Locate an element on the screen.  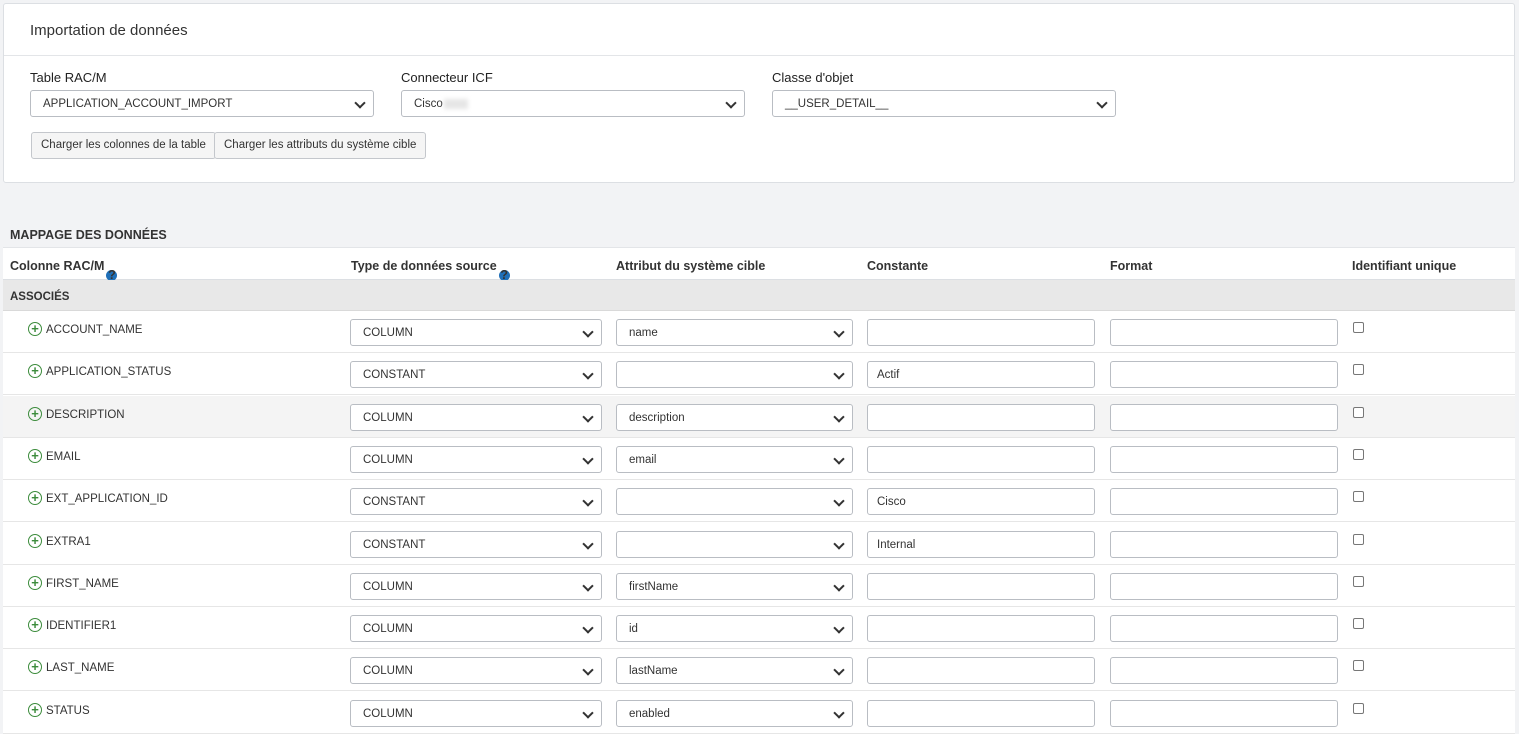
connector-select: Cisco is located at coordinates (573, 103).